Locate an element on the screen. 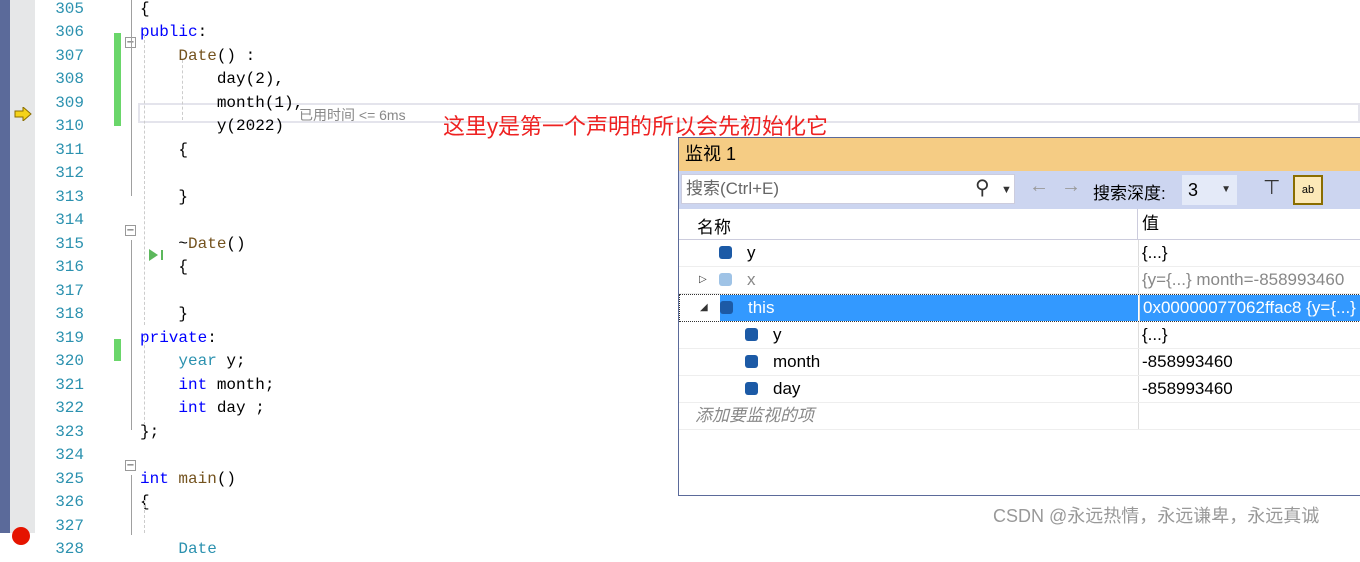 The width and height of the screenshot is (1360, 562). code-line: day(2), is located at coordinates (212, 80).